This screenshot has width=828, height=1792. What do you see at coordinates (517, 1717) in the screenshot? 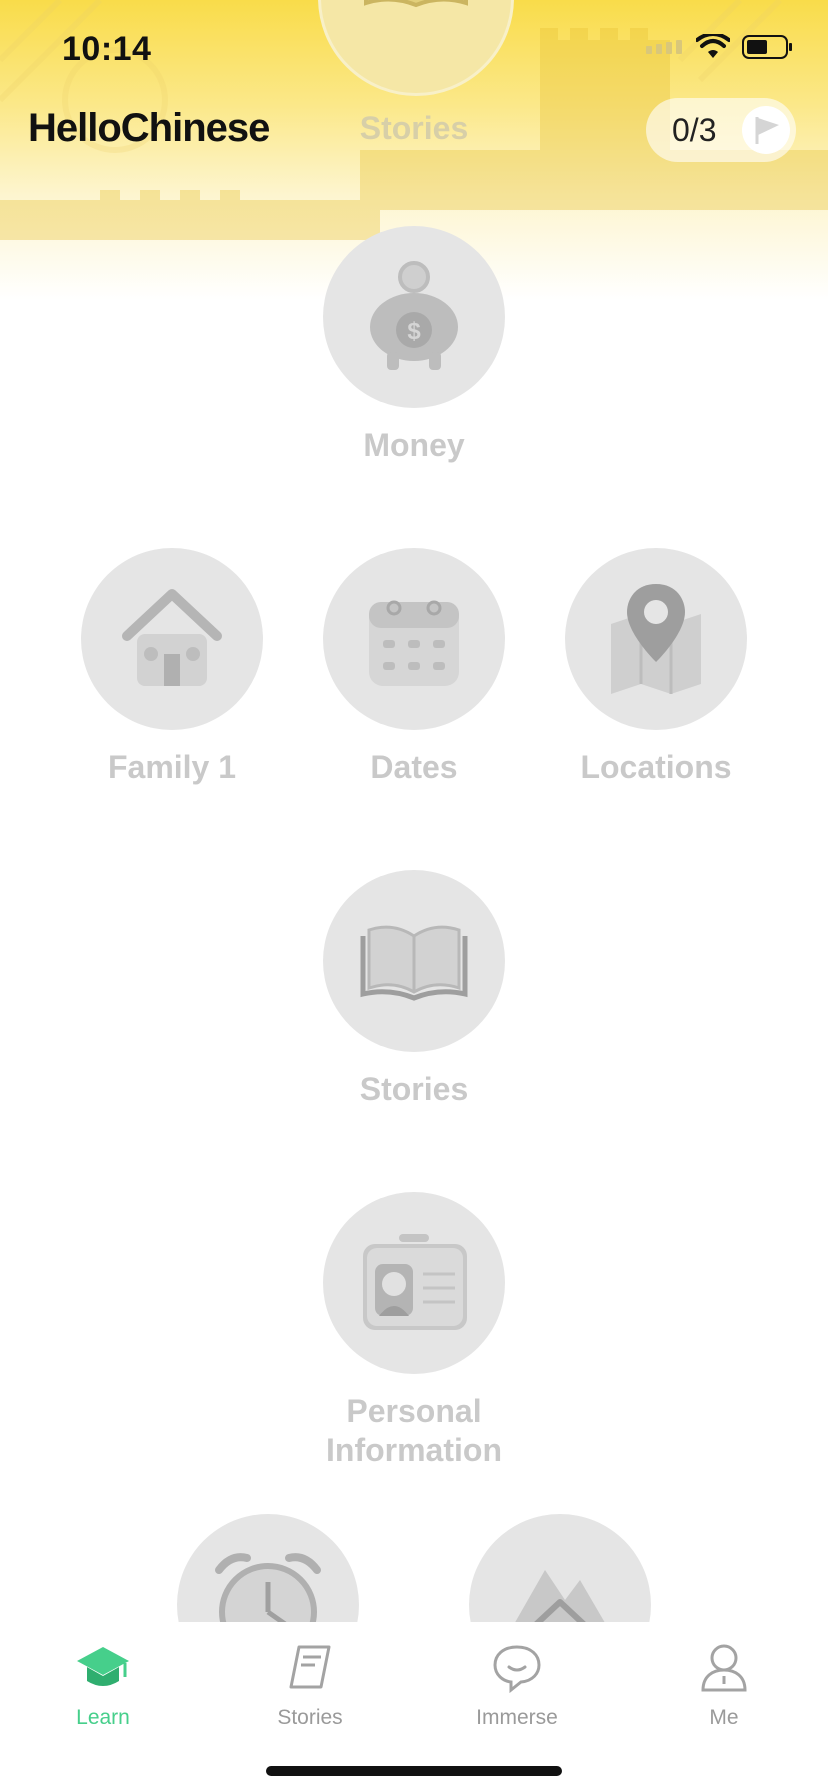
I see `tab-label: Immerse` at bounding box center [517, 1717].